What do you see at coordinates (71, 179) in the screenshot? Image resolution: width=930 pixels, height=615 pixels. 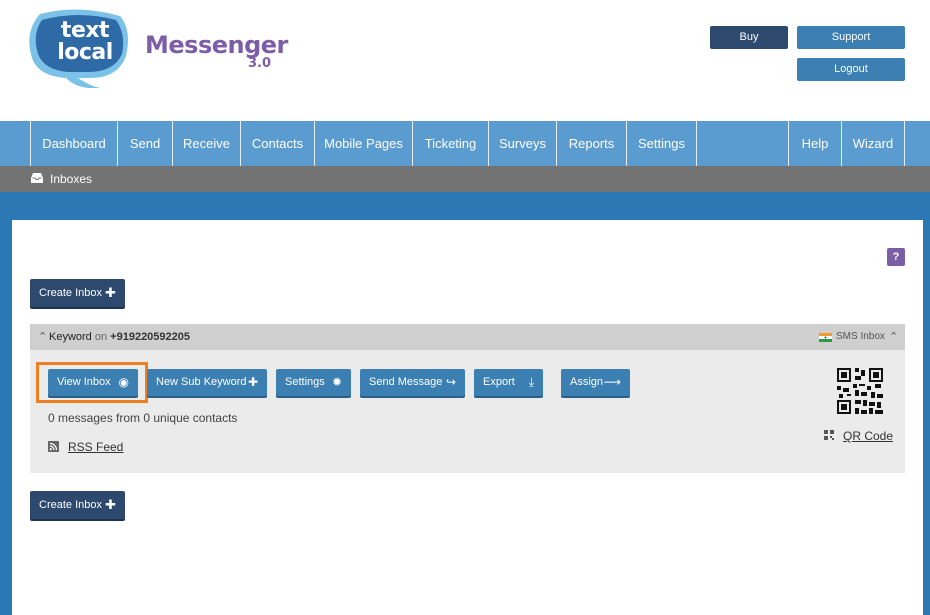 I see `section-title: Inboxes` at bounding box center [71, 179].